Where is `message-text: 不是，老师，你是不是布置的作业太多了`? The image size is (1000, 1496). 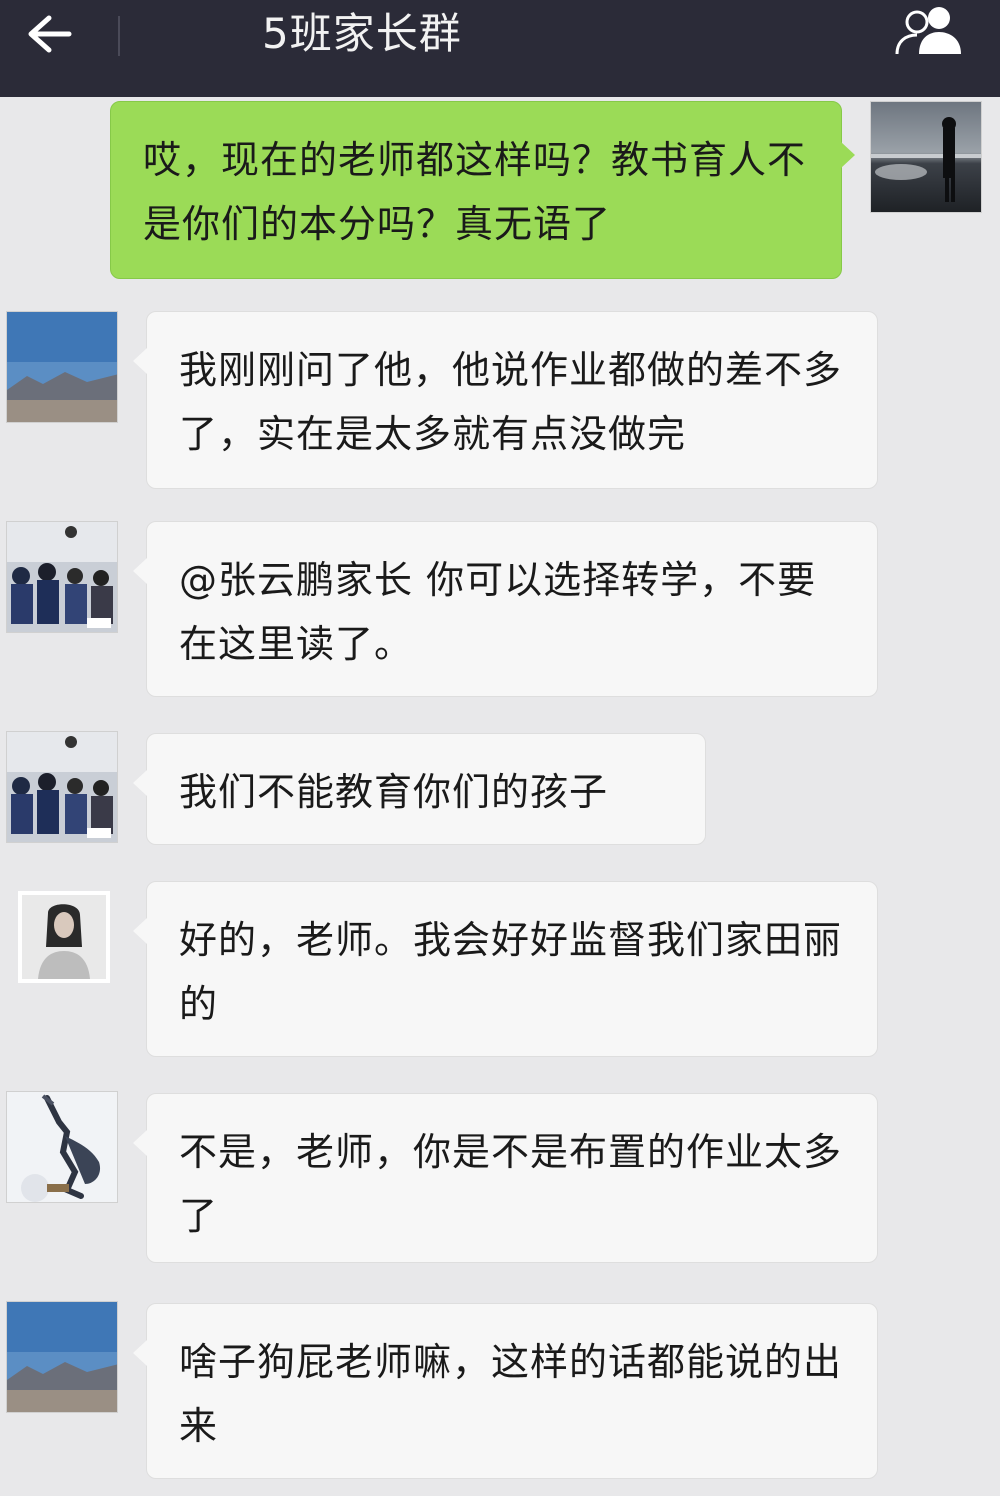
message-text: 不是，老师，你是不是布置的作业太多了 is located at coordinates (511, 1184).